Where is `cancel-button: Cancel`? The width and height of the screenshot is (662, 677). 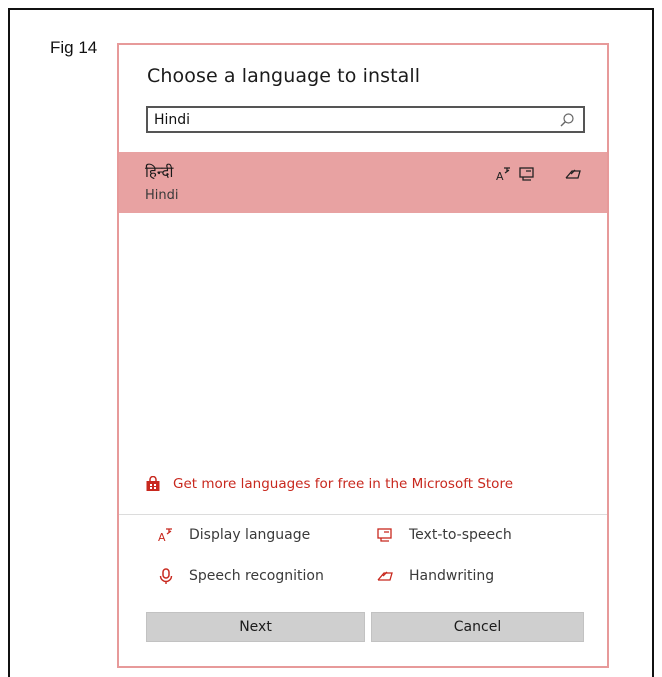
cancel-button: Cancel is located at coordinates (477, 627).